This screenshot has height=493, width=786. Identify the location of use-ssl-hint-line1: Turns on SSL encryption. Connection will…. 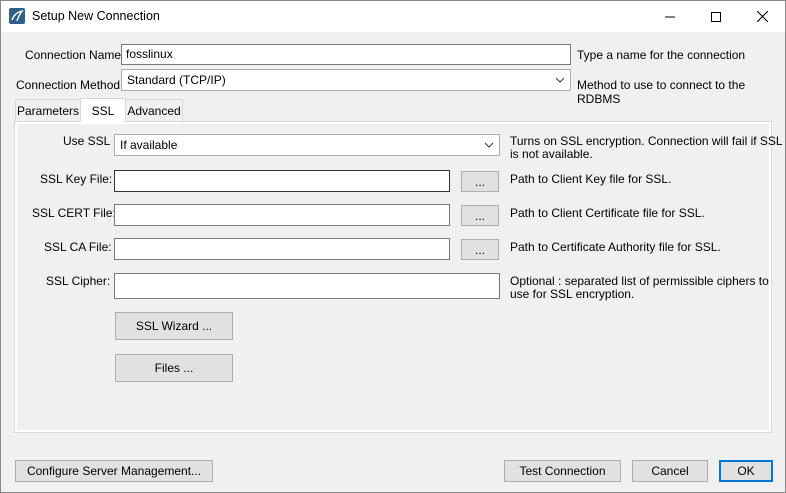
(646, 141).